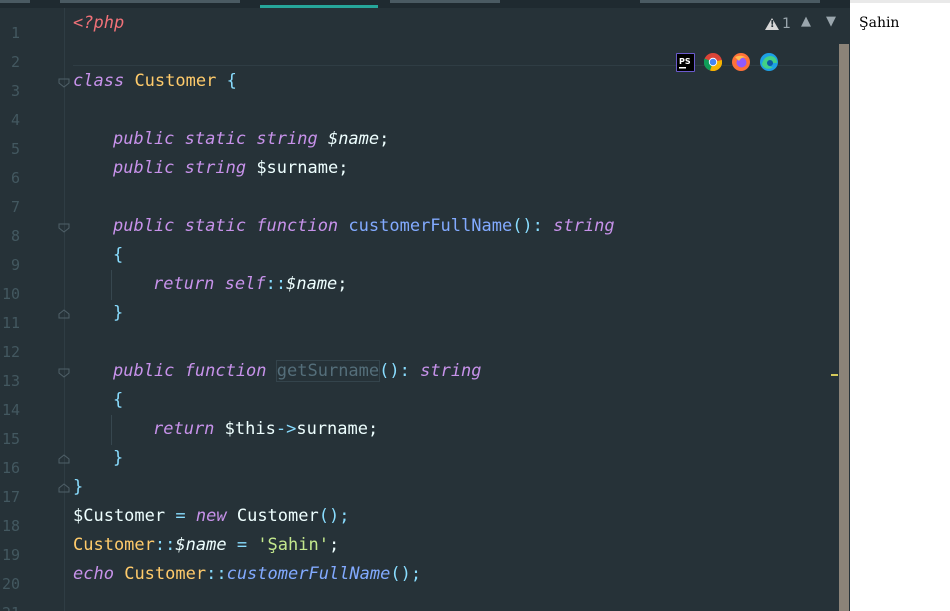 Image resolution: width=950 pixels, height=611 pixels. I want to click on variable: $surname, so click(297, 168).